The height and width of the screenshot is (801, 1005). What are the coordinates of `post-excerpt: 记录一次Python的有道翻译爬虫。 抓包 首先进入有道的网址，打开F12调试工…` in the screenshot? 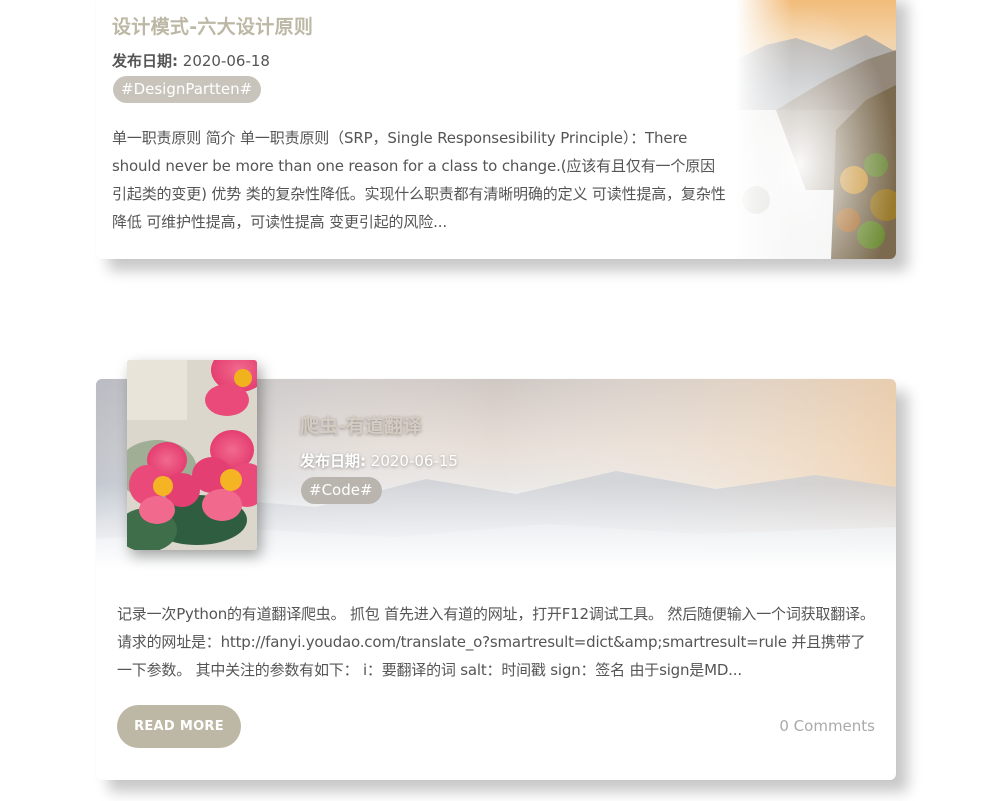 It's located at (496, 642).